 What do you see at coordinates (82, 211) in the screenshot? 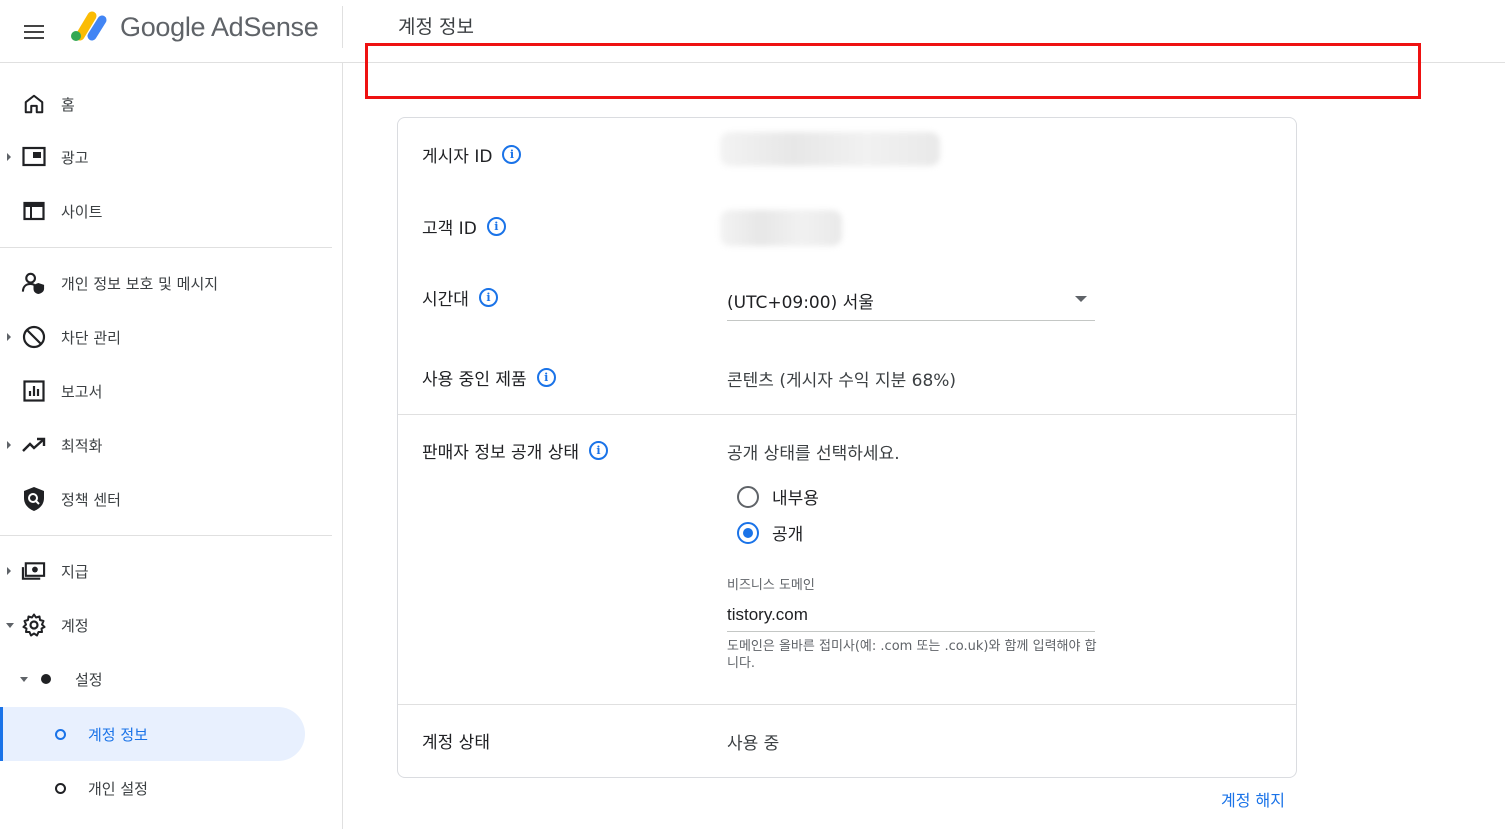
I see `sidebar-item-label: 사이트` at bounding box center [82, 211].